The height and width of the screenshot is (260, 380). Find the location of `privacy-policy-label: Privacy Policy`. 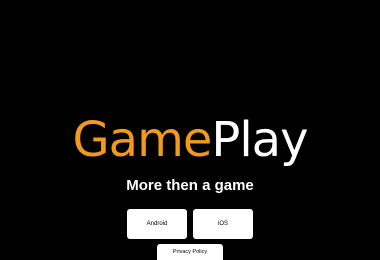

privacy-policy-label: Privacy Policy is located at coordinates (190, 252).